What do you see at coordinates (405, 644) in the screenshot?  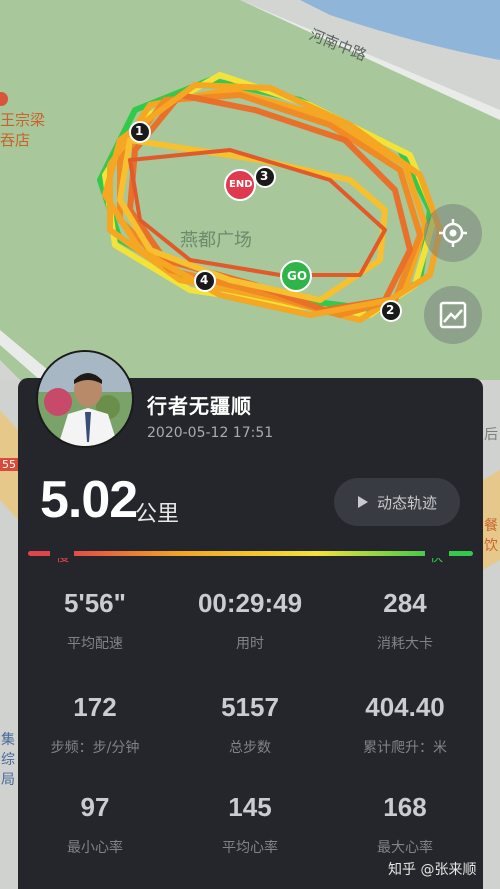 I see `stat-label: 消耗大卡` at bounding box center [405, 644].